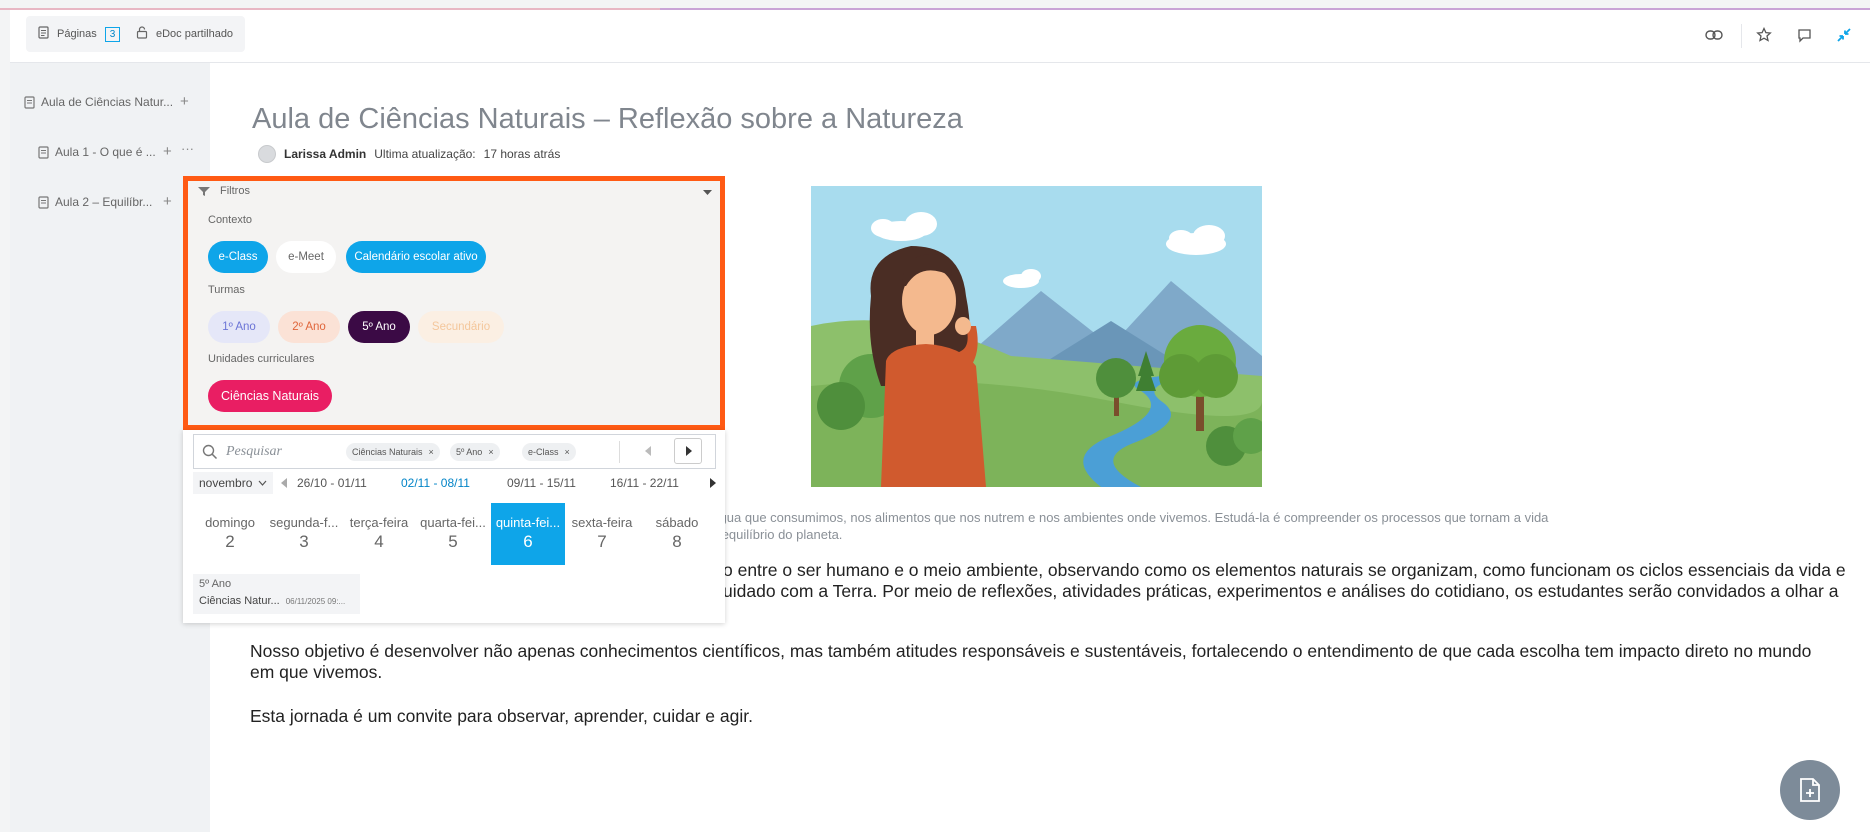 This screenshot has height=832, width=1870. I want to click on collapse-icon, so click(1844, 35).